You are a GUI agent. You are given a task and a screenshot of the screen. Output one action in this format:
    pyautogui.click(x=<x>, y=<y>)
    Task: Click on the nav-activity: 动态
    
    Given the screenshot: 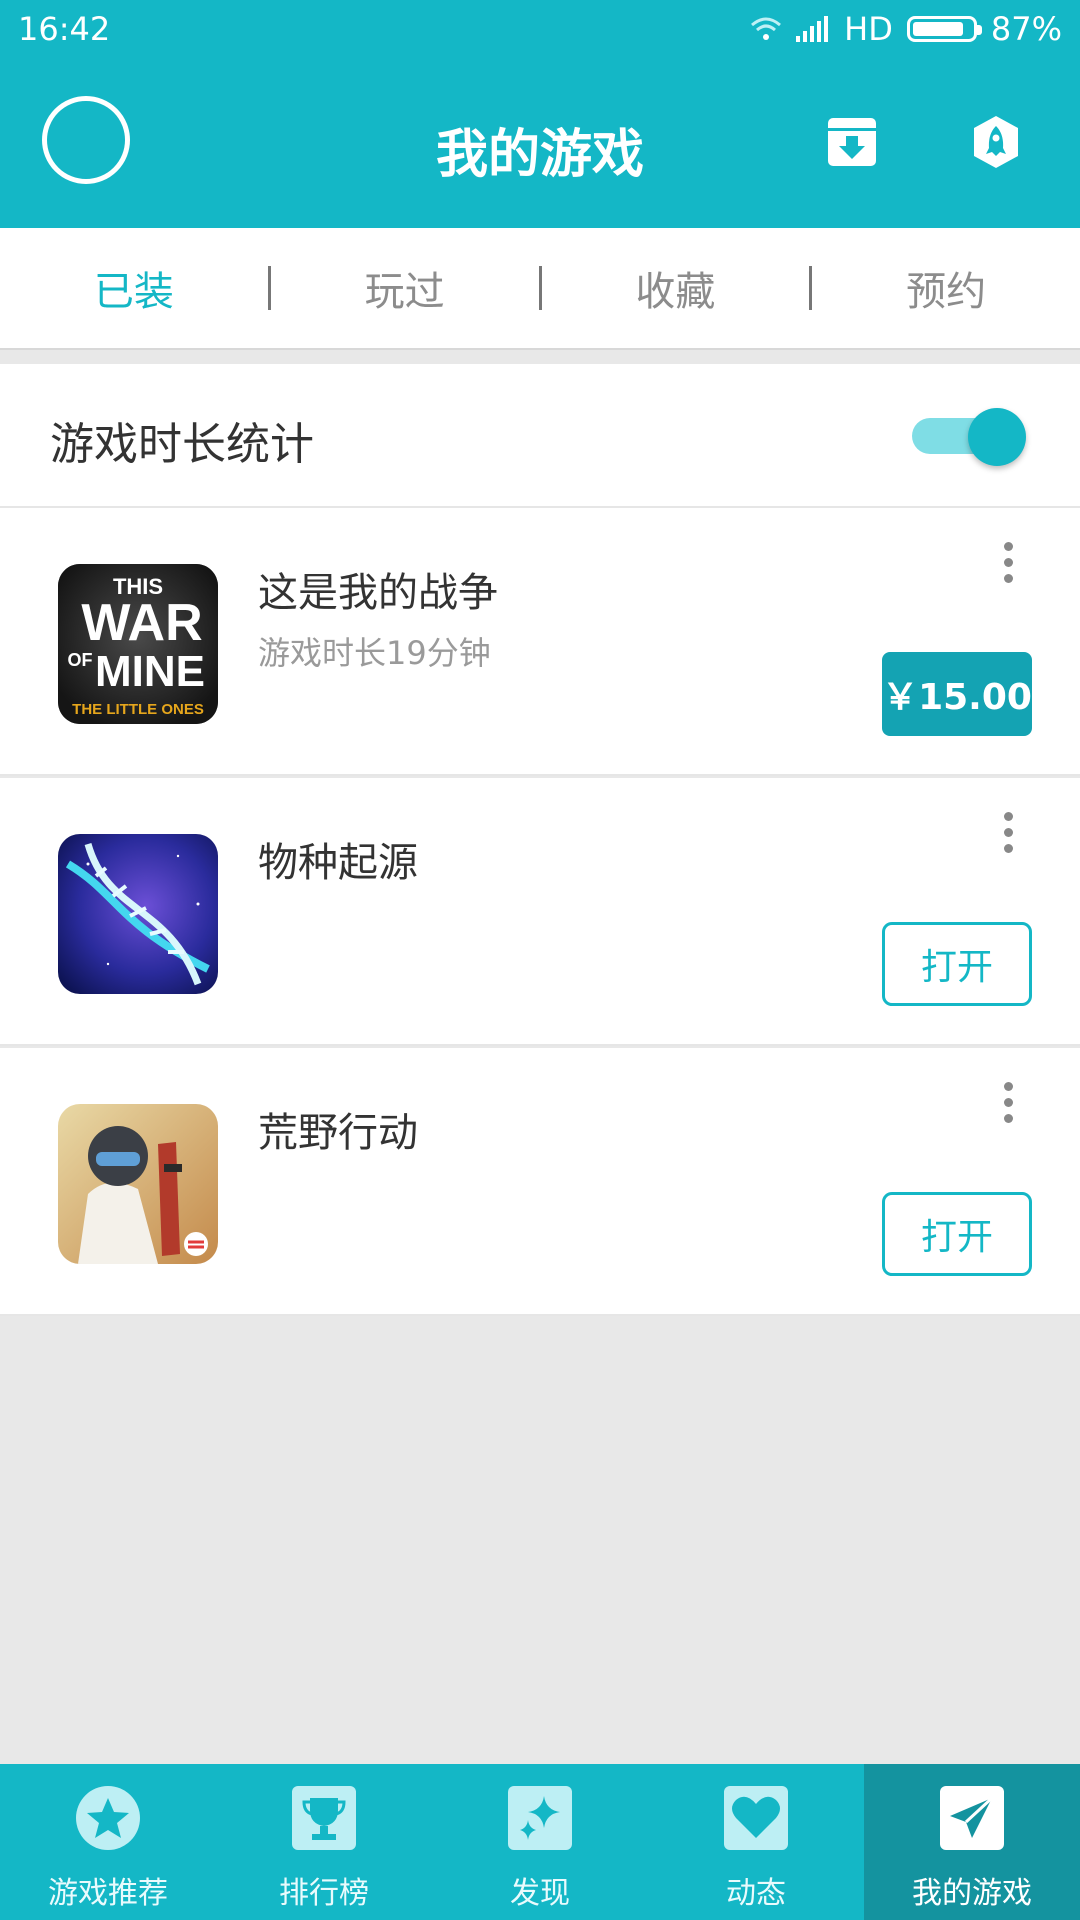 What is the action you would take?
    pyautogui.click(x=756, y=1842)
    